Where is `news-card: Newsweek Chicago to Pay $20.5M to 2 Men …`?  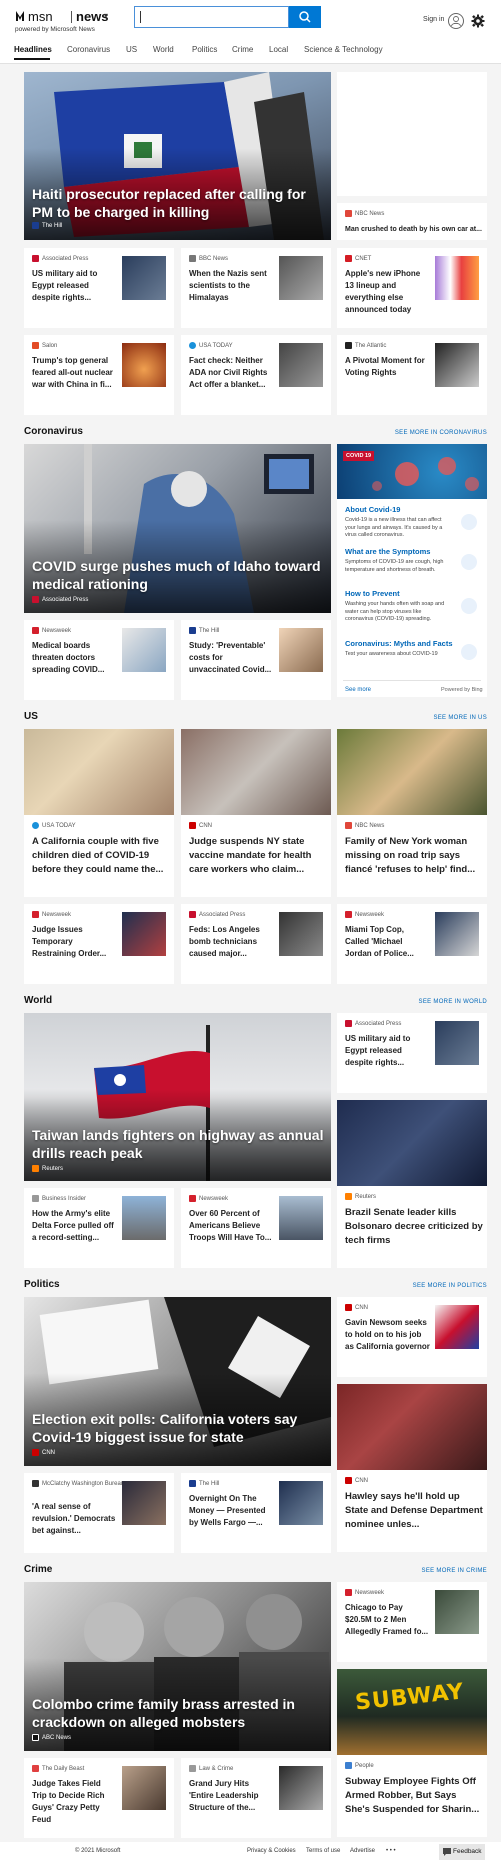 news-card: Newsweek Chicago to Pay $20.5M to 2 Men … is located at coordinates (412, 1622).